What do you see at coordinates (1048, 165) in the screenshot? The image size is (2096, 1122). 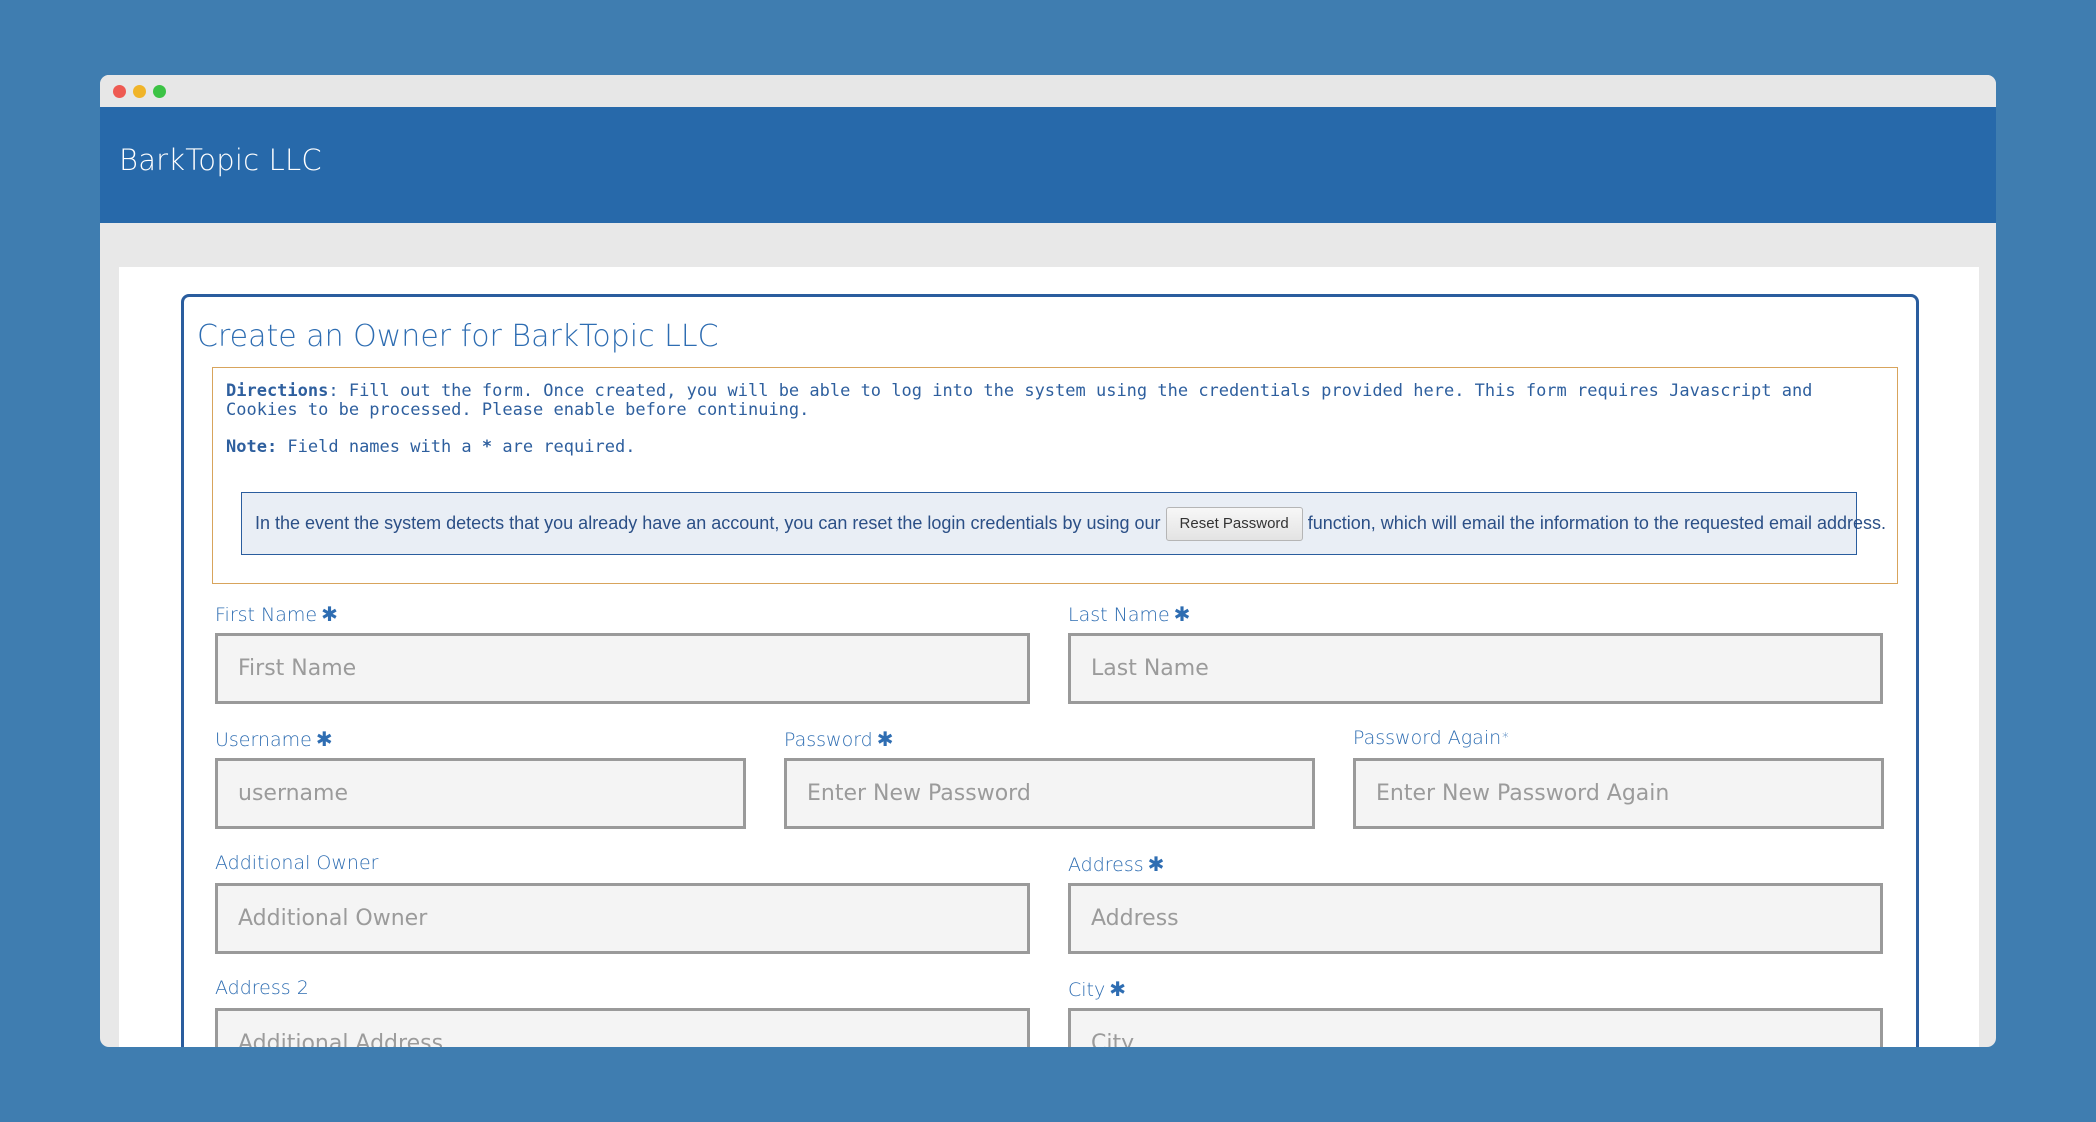 I see `app-header: BarkTopic LLC` at bounding box center [1048, 165].